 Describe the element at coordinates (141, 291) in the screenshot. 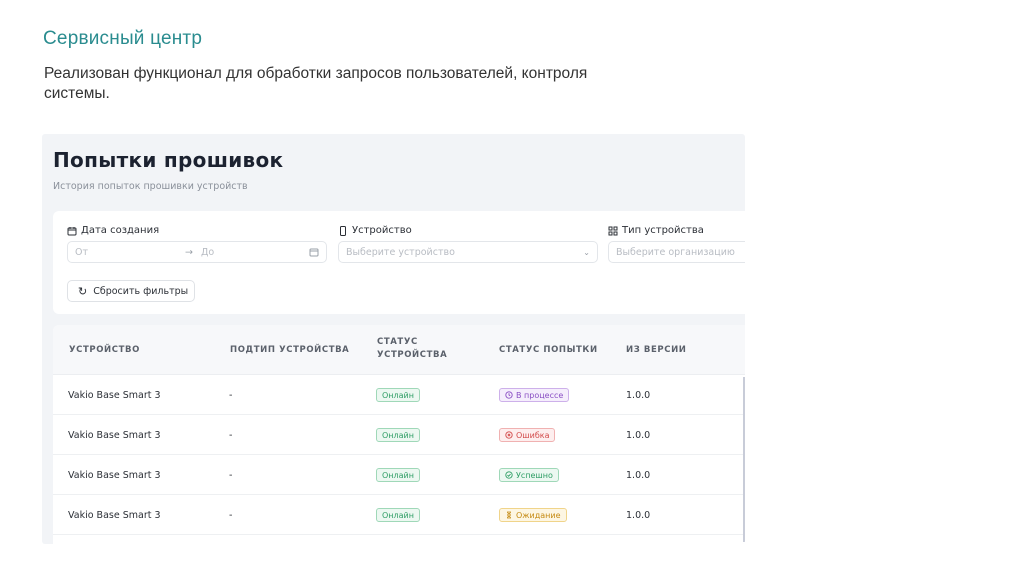

I see `reset-filters-label: Сбросить фильтры` at that location.